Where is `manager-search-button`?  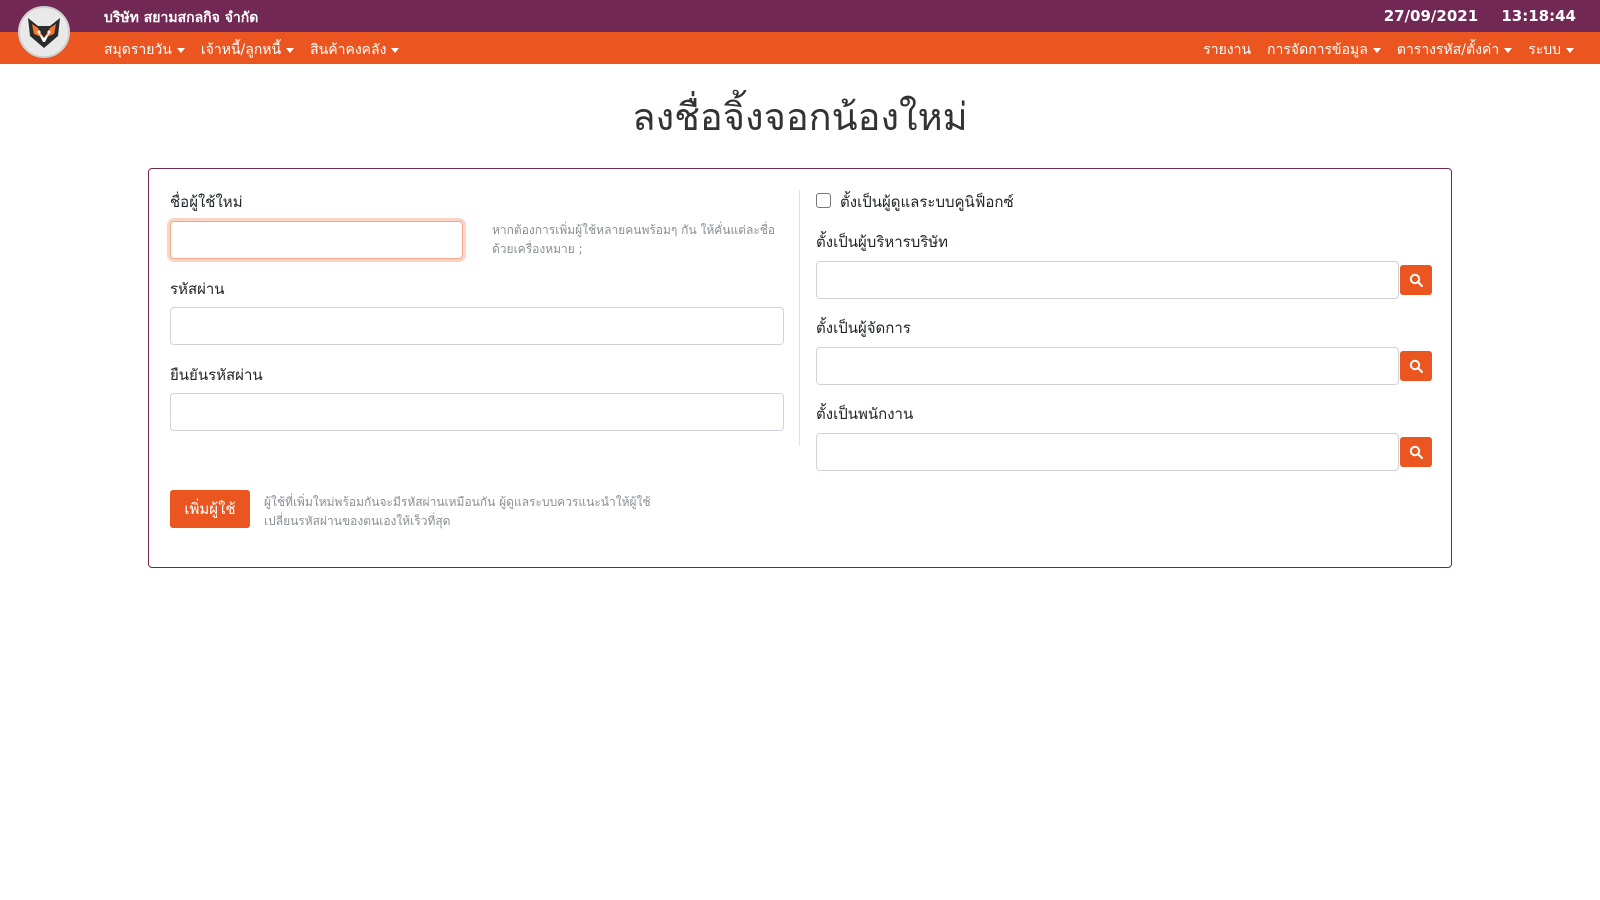
manager-search-button is located at coordinates (1416, 366).